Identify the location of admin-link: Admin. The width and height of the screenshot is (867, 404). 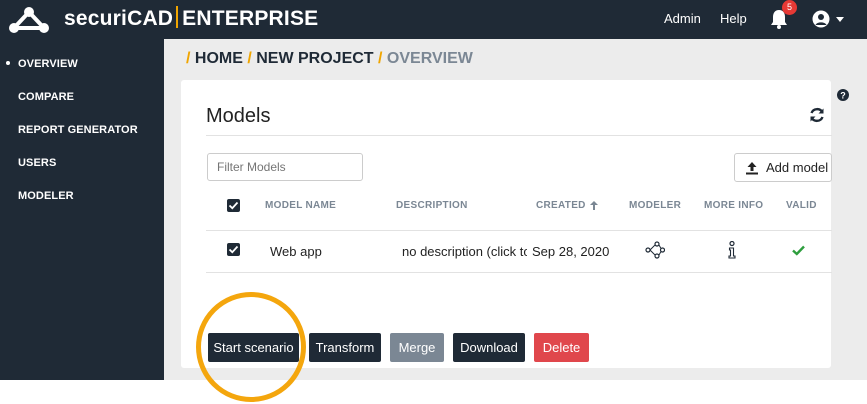
(682, 18).